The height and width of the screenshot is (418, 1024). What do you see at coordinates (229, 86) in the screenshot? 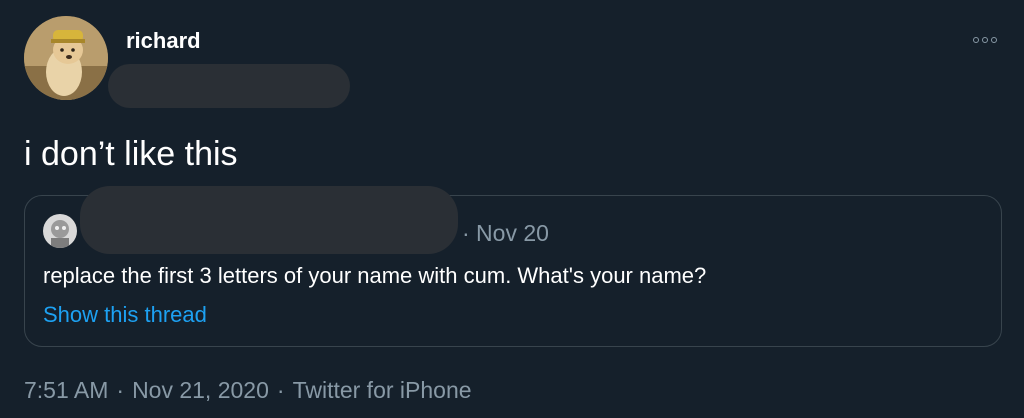
I see `handle-redaction` at bounding box center [229, 86].